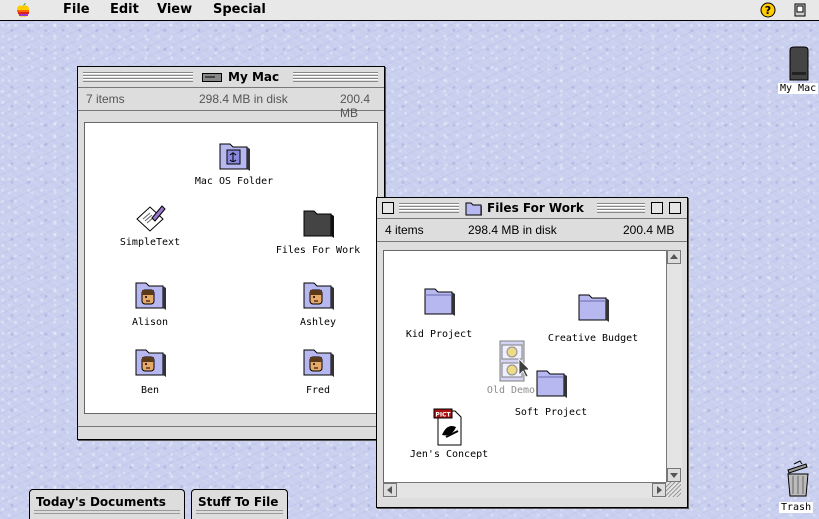  I want to click on kid-project-folder: Kid Project, so click(439, 312).